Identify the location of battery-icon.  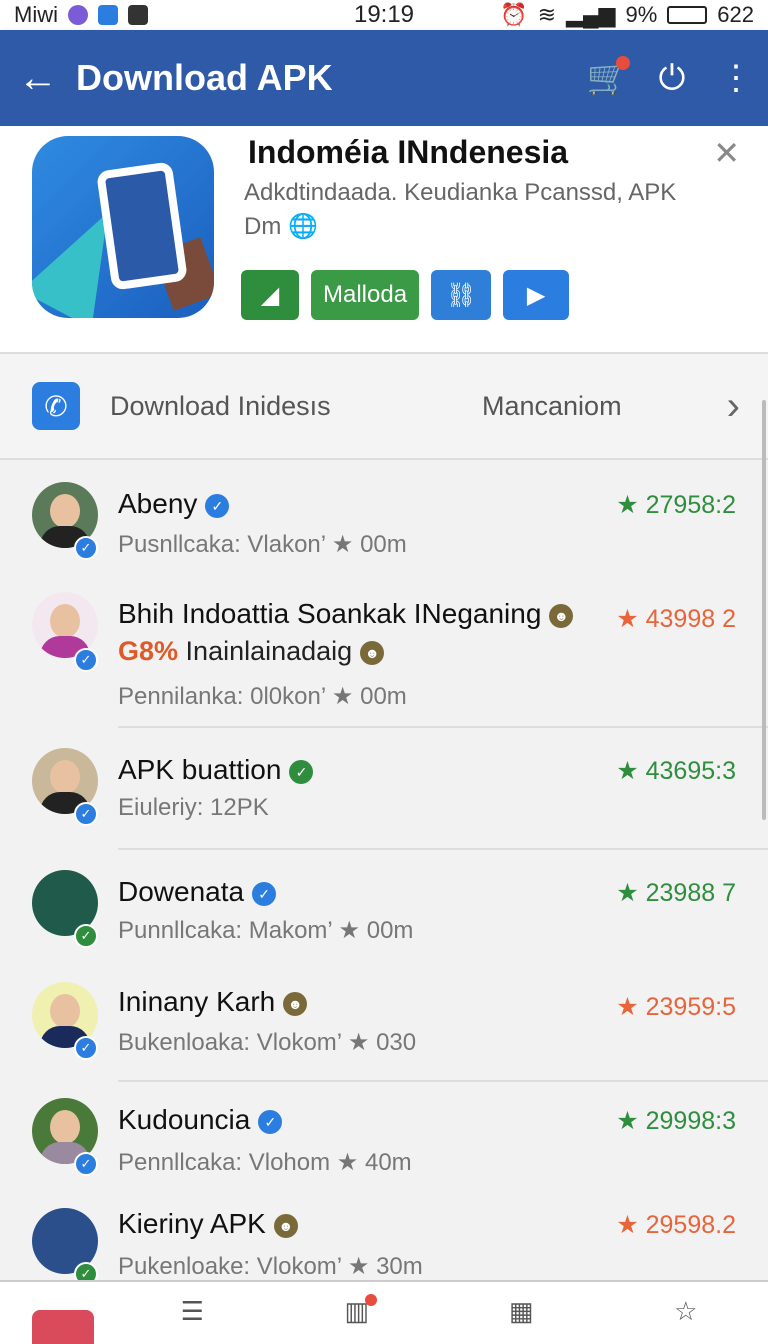
(687, 15).